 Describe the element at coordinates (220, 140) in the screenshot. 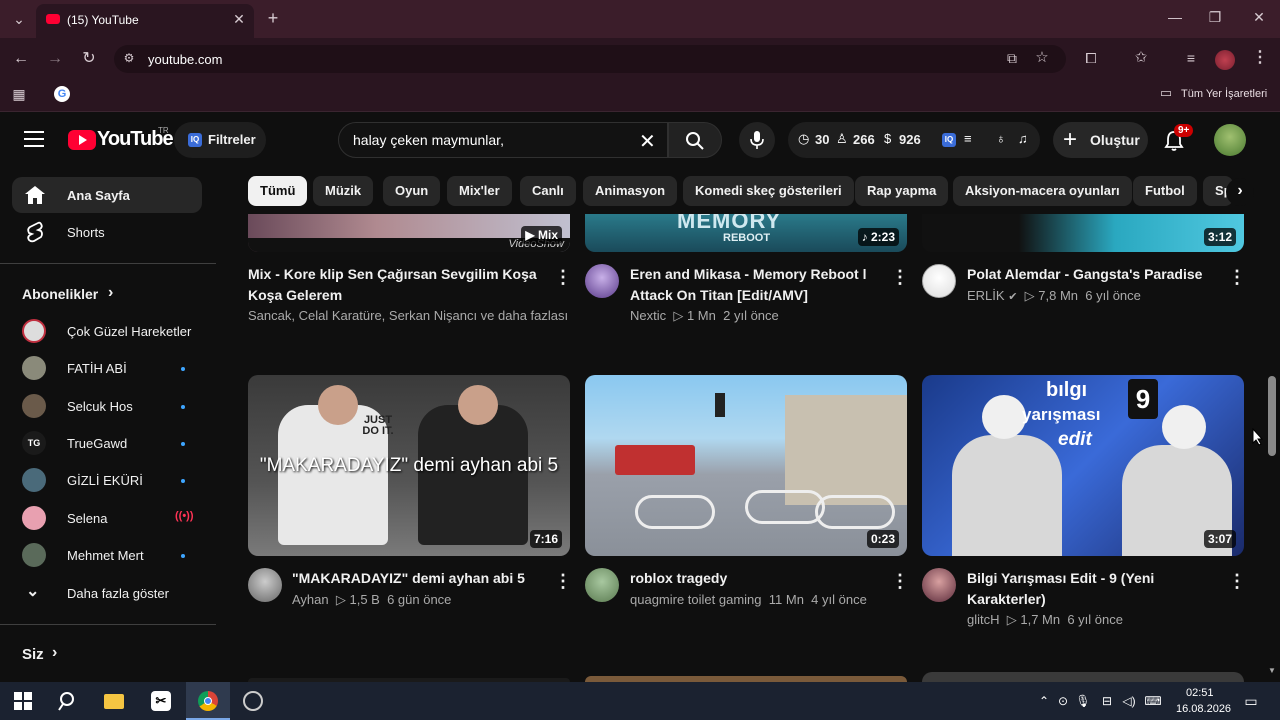

I see `filters-button: IQ Filtreler` at that location.